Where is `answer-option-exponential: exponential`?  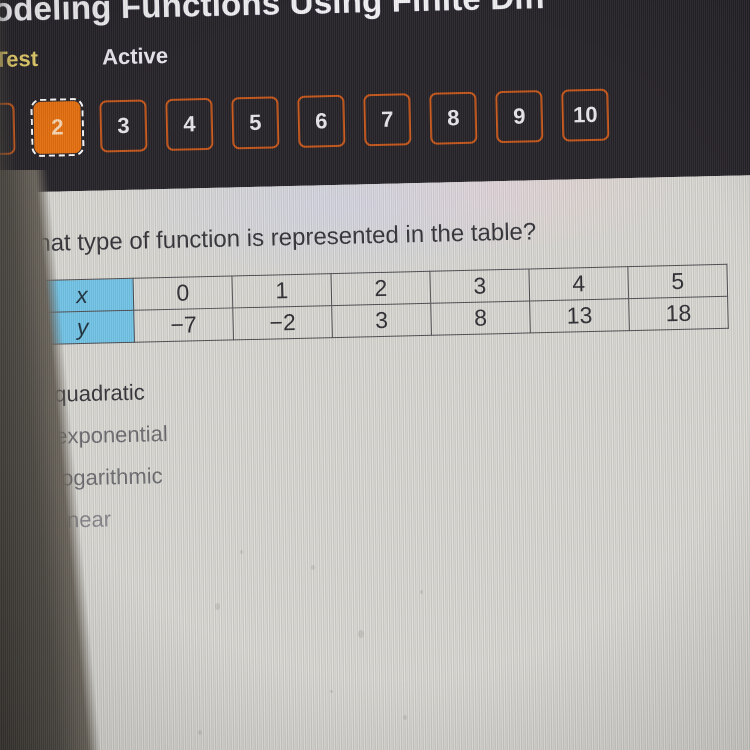
answer-option-exponential: exponential is located at coordinates (93, 435).